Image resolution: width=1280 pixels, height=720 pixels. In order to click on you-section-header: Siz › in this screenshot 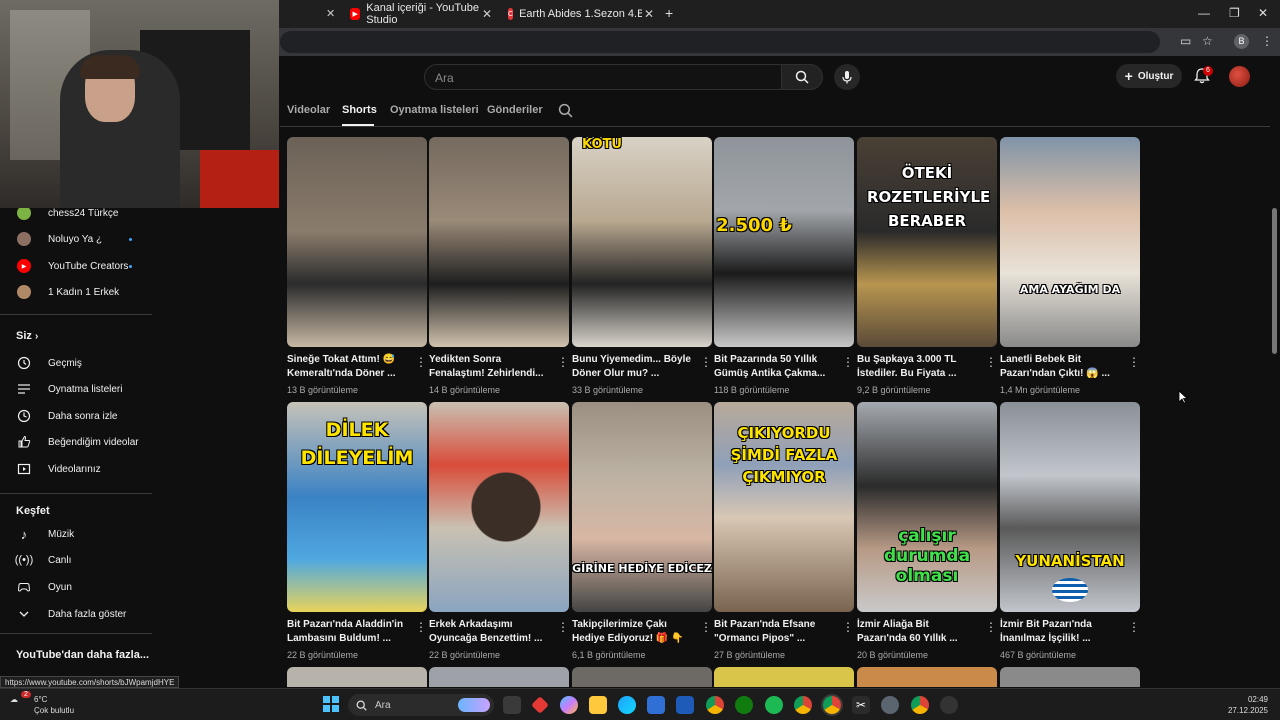, I will do `click(27, 336)`.